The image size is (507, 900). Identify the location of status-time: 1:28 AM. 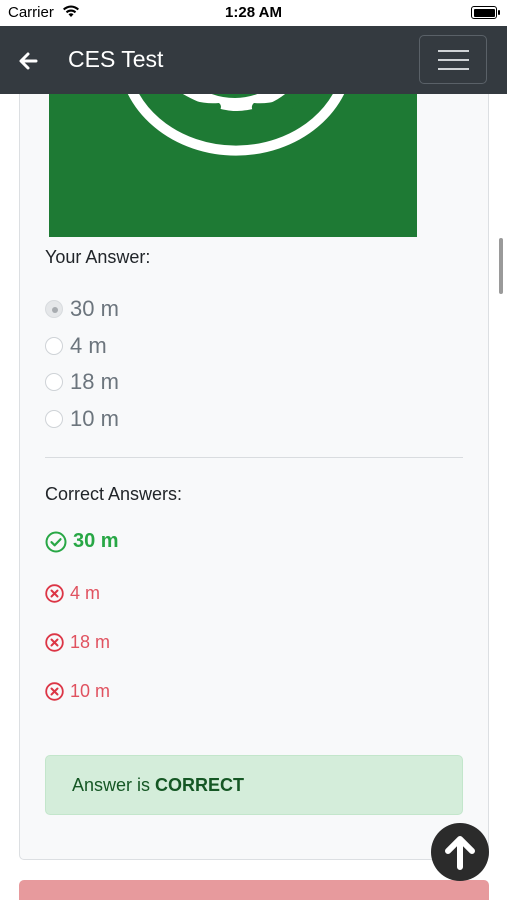
(253, 12).